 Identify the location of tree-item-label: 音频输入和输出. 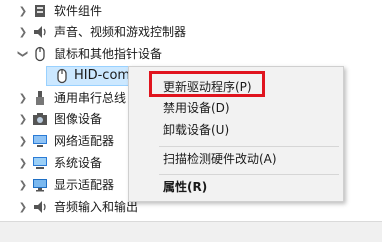
(96, 207).